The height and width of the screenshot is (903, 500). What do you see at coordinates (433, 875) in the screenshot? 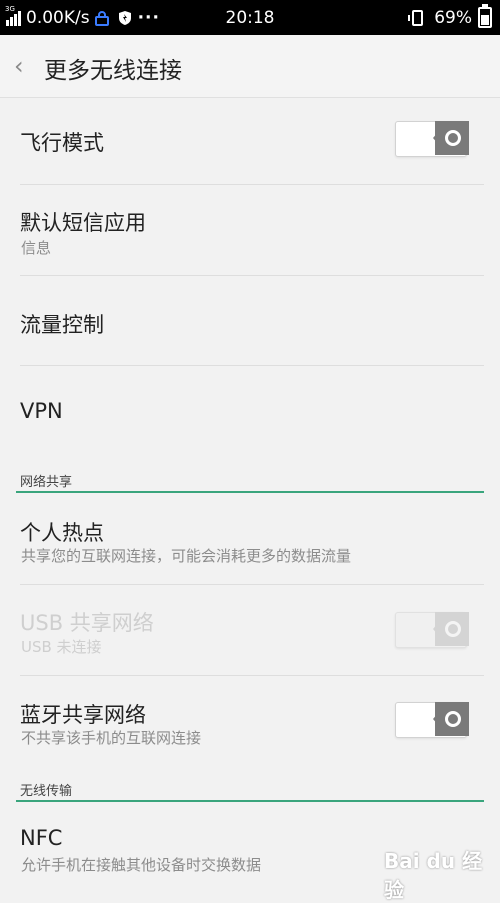
I see `watermark-logo: Bai du 经验` at bounding box center [433, 875].